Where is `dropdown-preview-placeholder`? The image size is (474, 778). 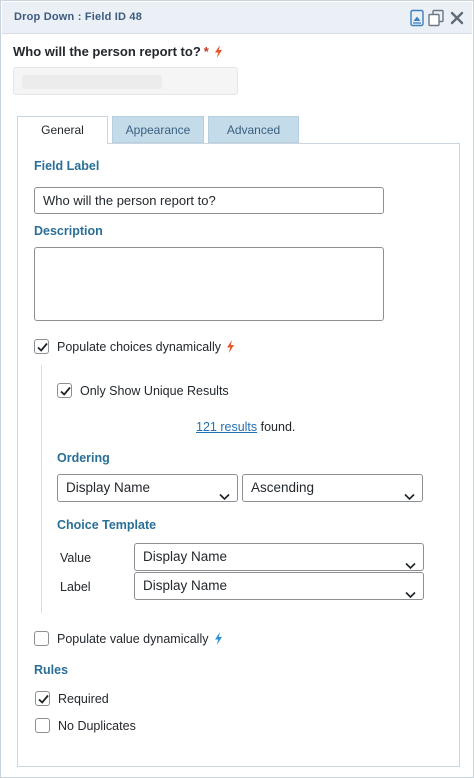
dropdown-preview-placeholder is located at coordinates (92, 82).